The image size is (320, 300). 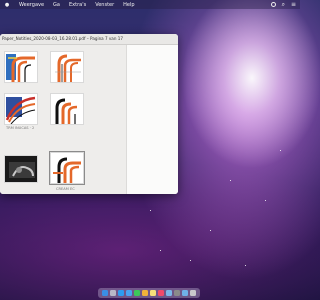 I want to click on trash-icon, so click(x=193, y=293).